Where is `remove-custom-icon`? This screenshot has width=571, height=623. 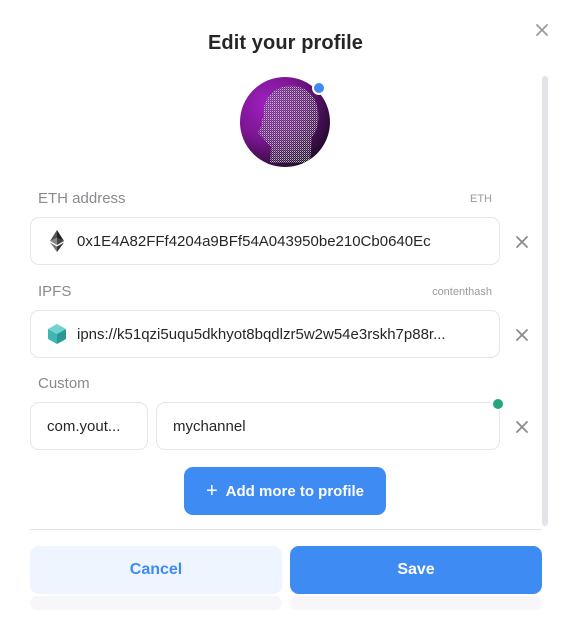 remove-custom-icon is located at coordinates (522, 427).